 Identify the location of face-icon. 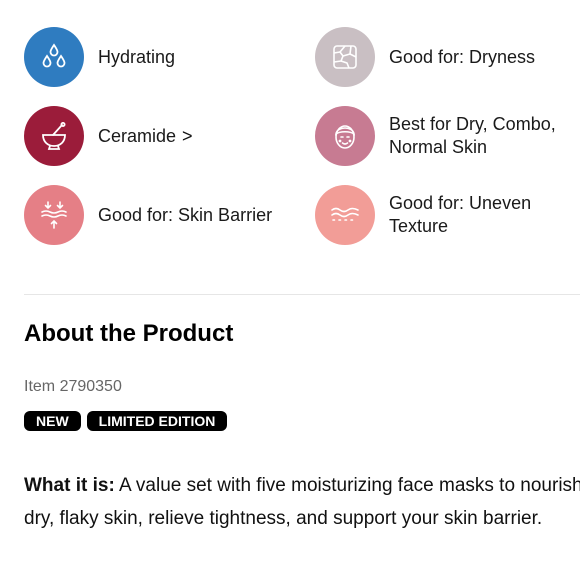
(345, 136).